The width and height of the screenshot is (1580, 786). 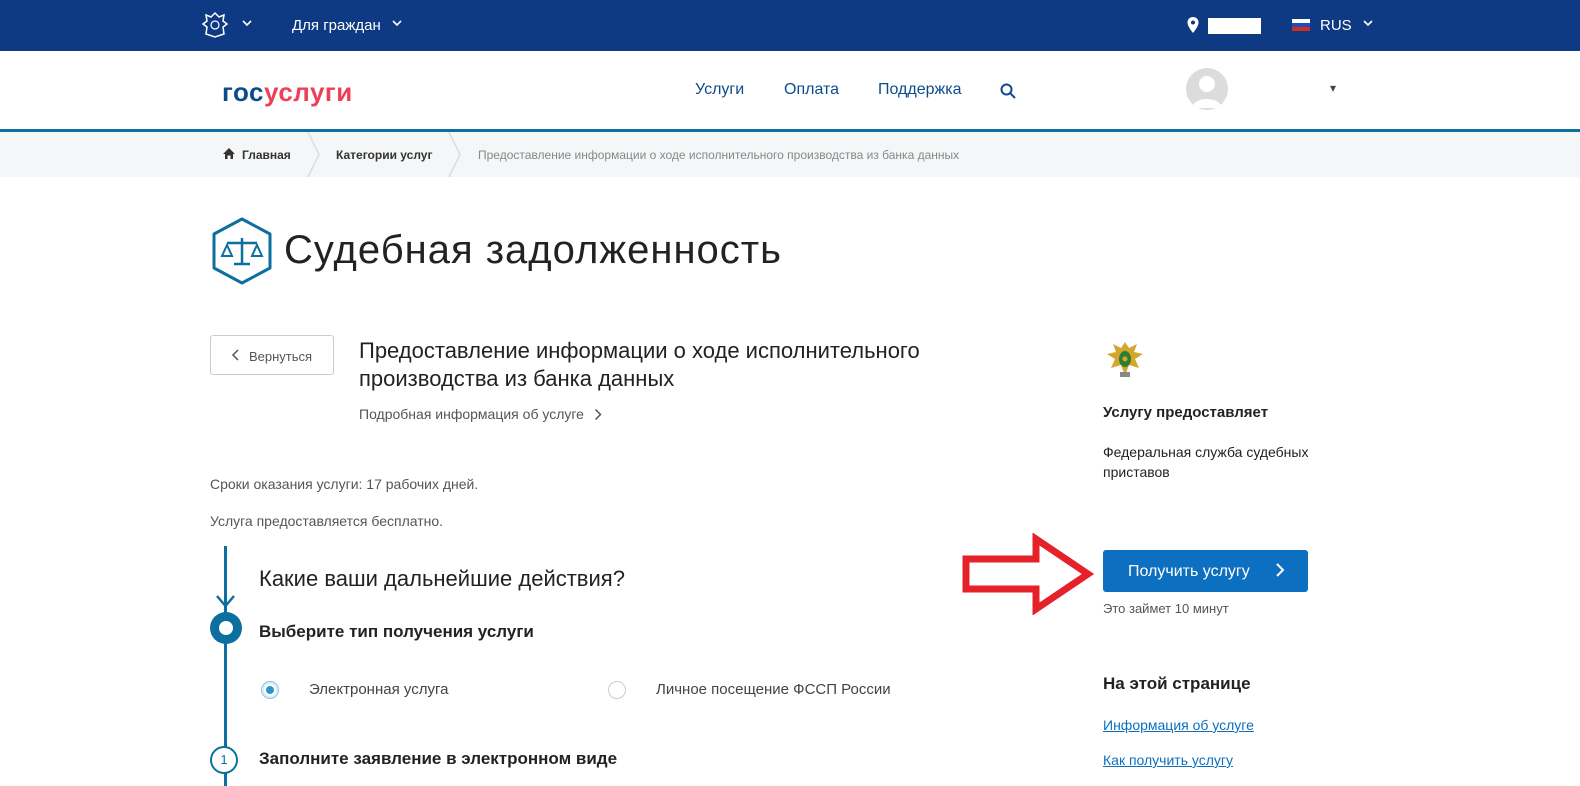 I want to click on citizens-menu: Для граждан, so click(x=336, y=25).